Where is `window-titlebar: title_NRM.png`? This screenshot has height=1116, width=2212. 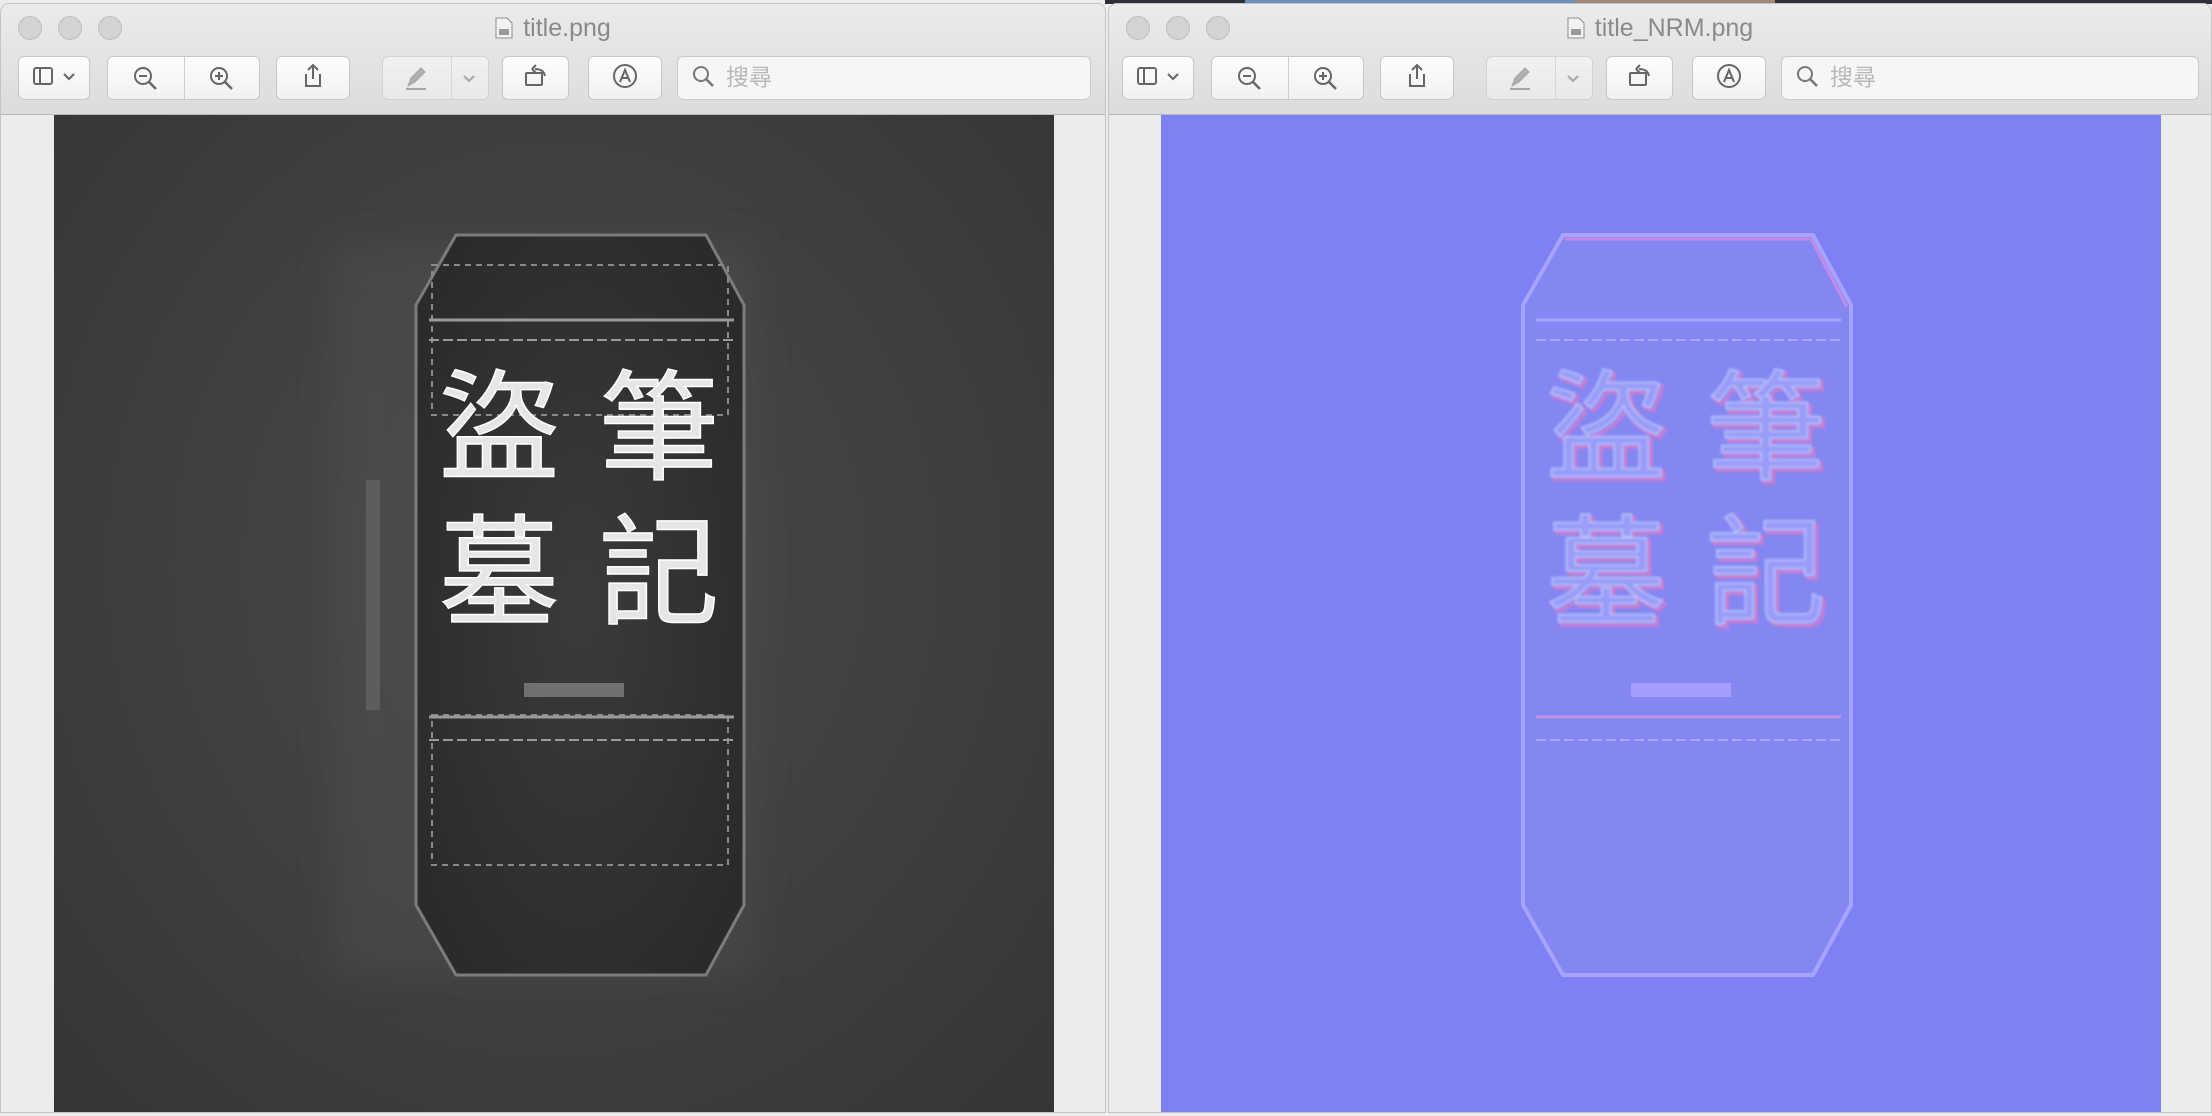 window-titlebar: title_NRM.png is located at coordinates (1660, 59).